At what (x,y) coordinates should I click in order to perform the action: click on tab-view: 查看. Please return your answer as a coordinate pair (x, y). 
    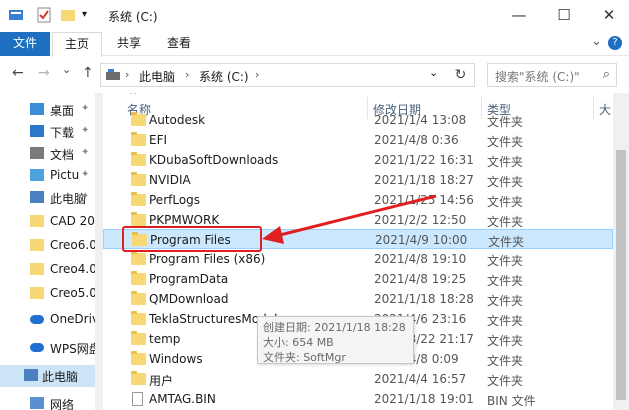
    Looking at the image, I should click on (179, 44).